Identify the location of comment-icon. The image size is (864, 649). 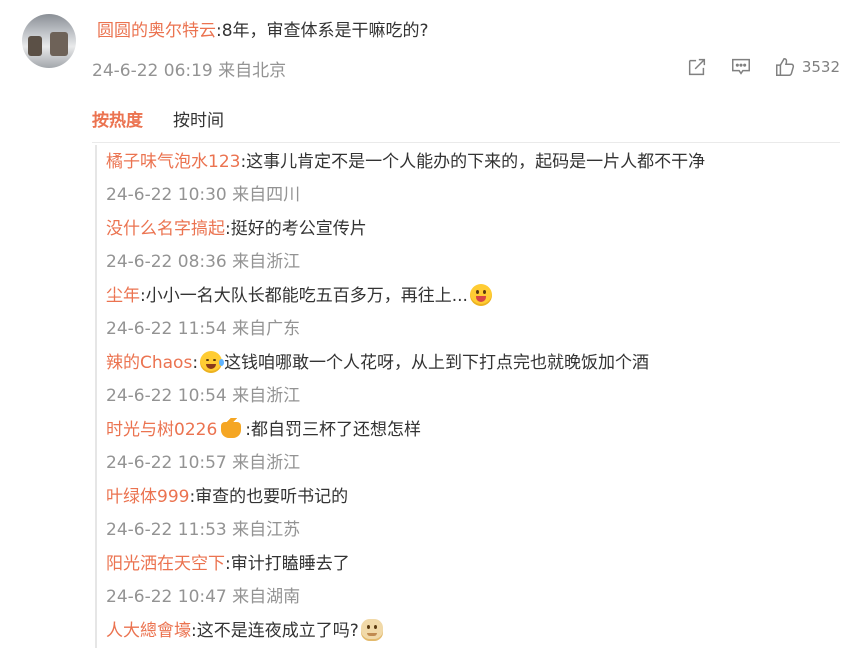
(740, 66).